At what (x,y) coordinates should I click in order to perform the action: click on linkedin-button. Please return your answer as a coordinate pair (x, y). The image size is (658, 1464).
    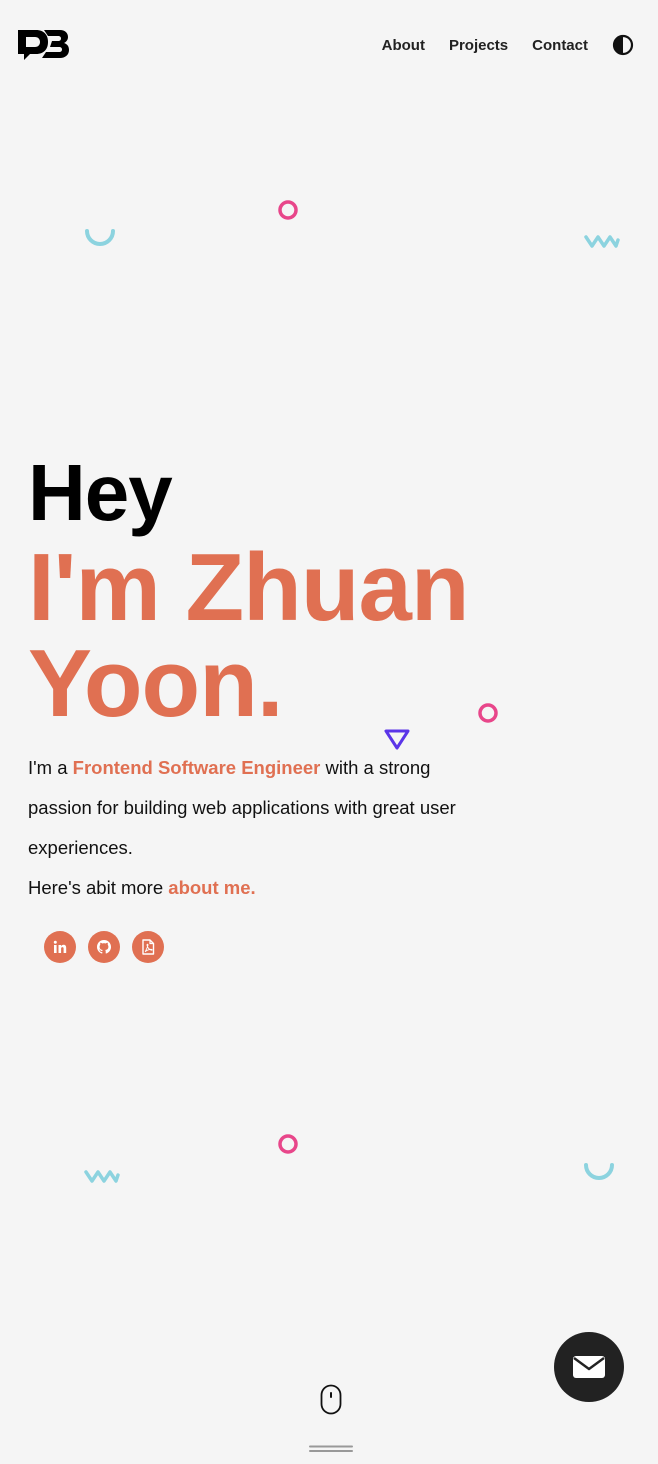
    Looking at the image, I should click on (60, 947).